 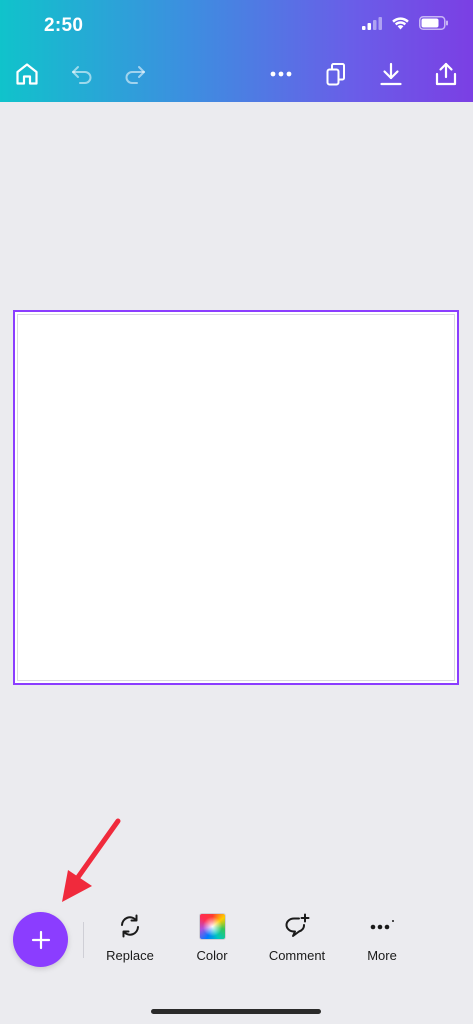 What do you see at coordinates (130, 926) in the screenshot?
I see `replace-icon` at bounding box center [130, 926].